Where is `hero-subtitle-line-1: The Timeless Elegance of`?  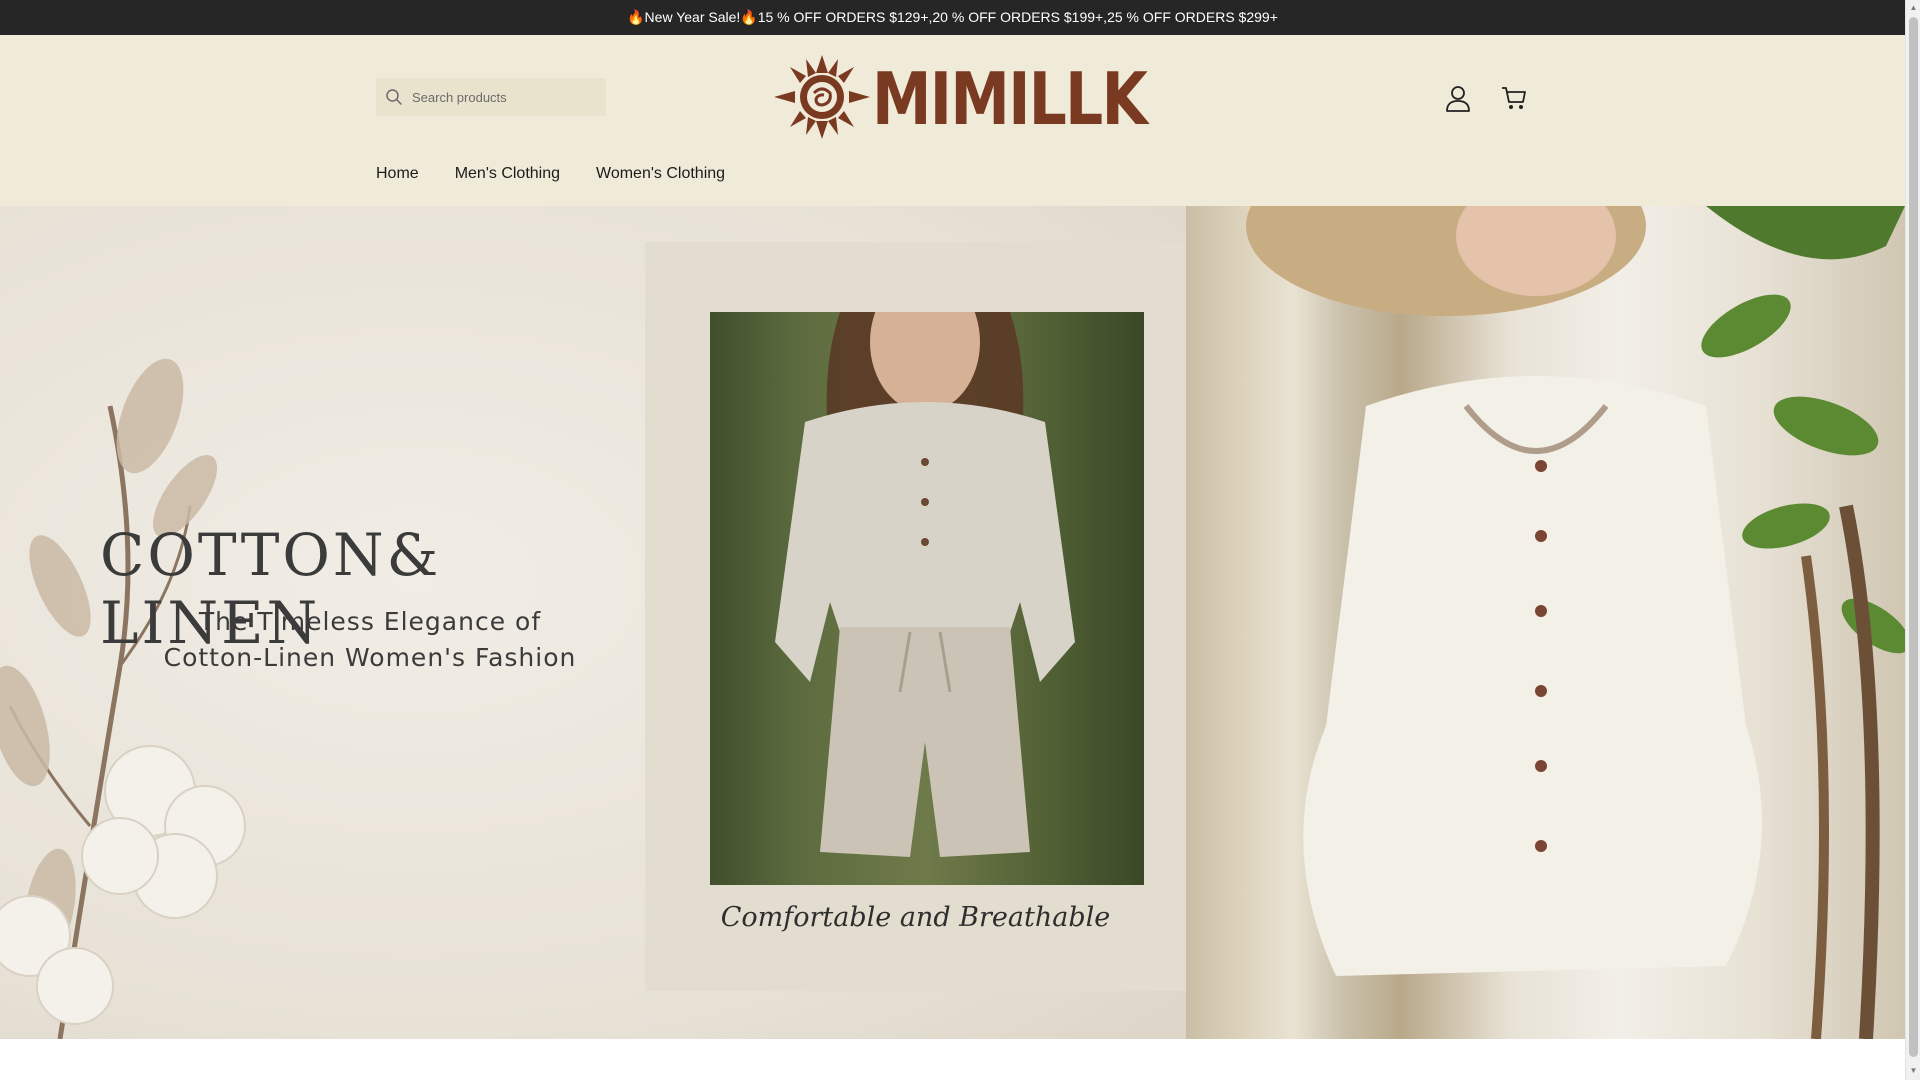 hero-subtitle-line-1: The Timeless Elegance of is located at coordinates (370, 621).